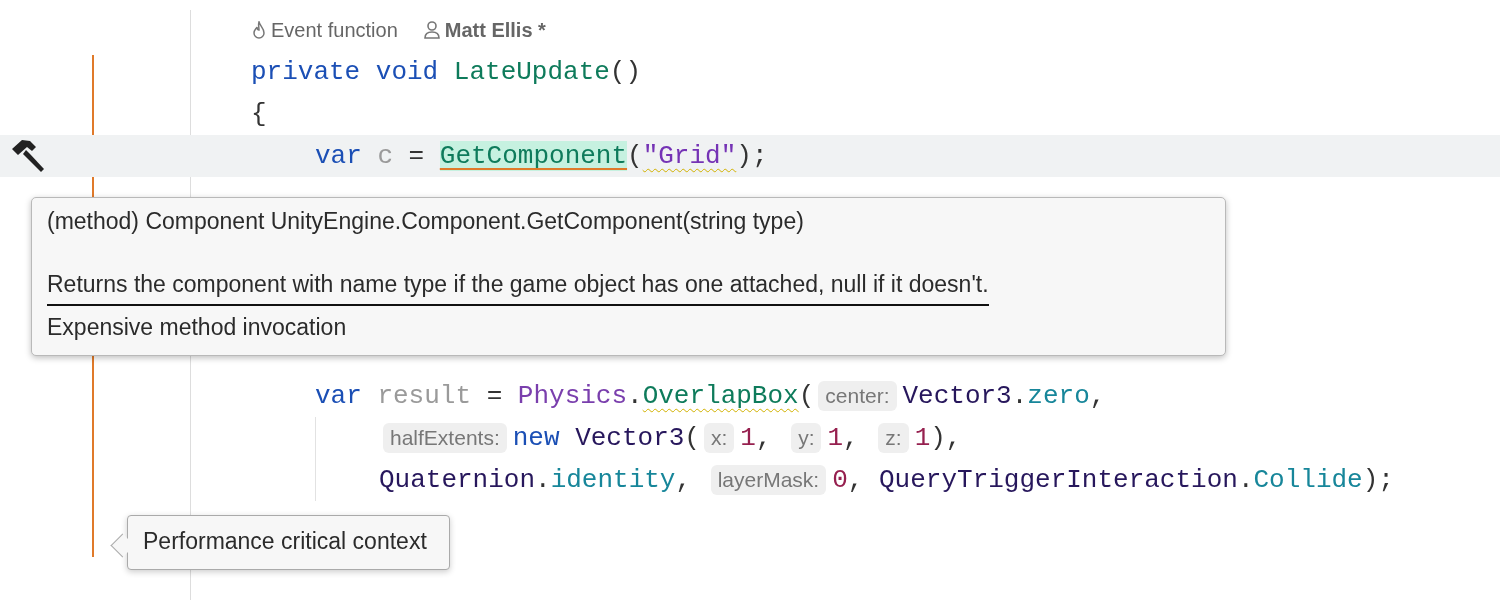 This screenshot has height=600, width=1500. I want to click on flame-icon, so click(259, 30).